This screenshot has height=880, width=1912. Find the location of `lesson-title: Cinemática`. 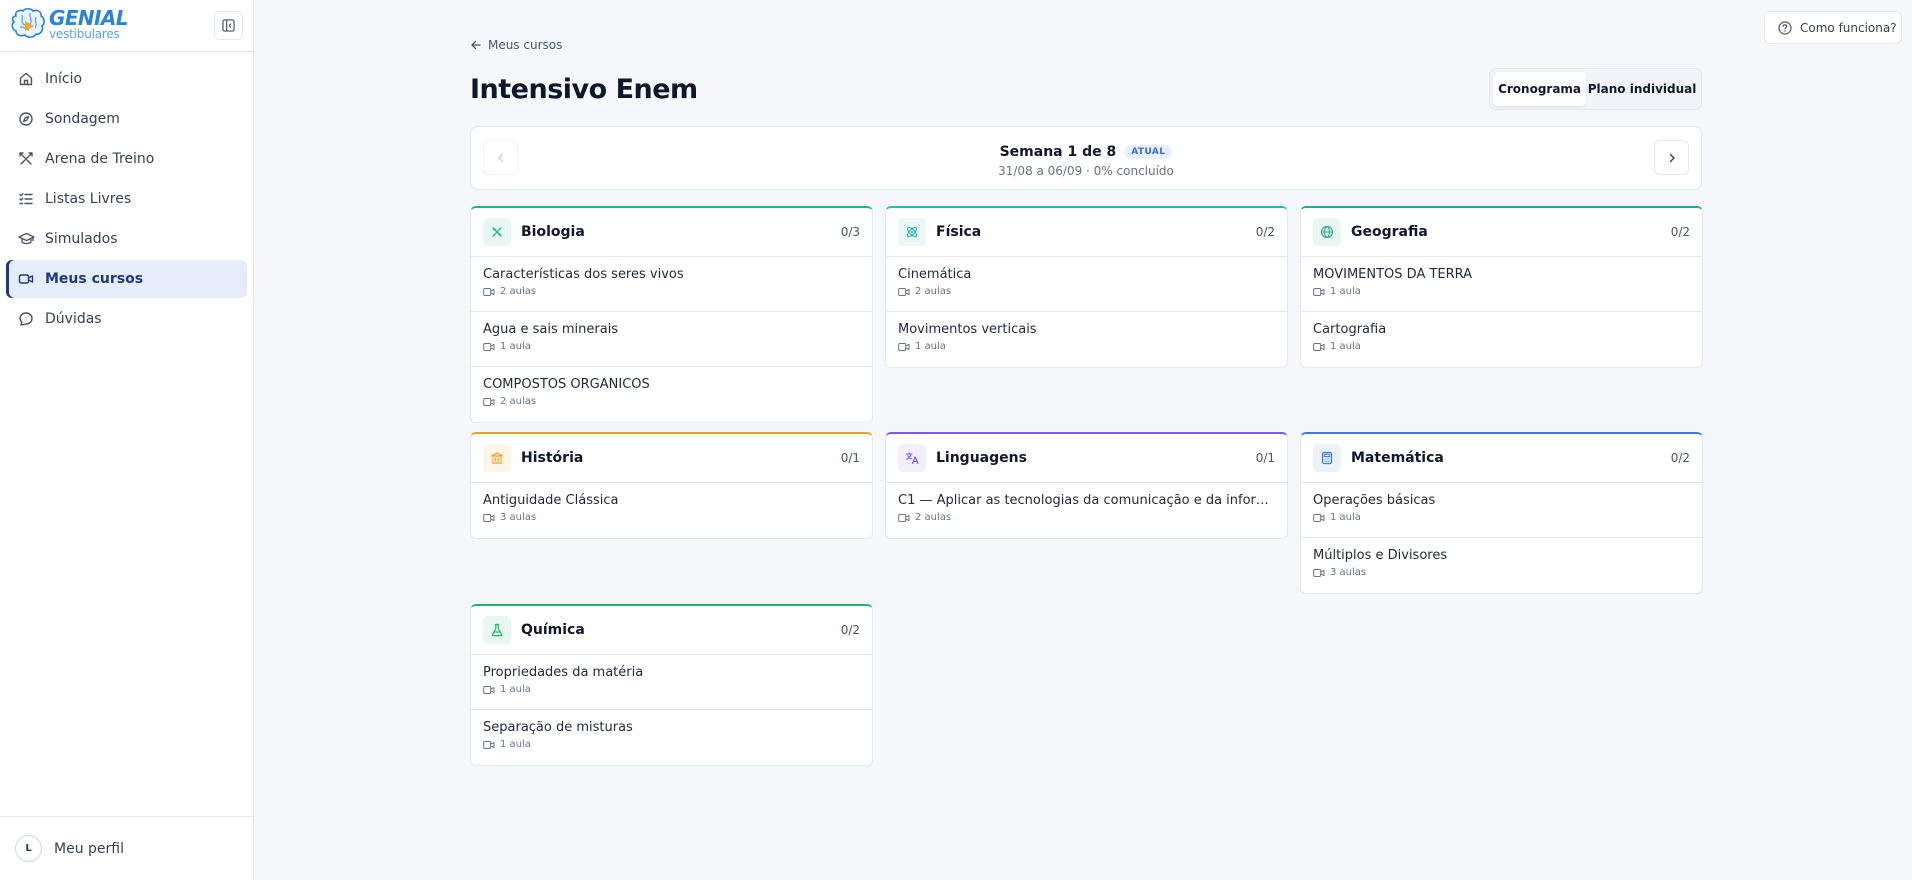

lesson-title: Cinemática is located at coordinates (935, 274).